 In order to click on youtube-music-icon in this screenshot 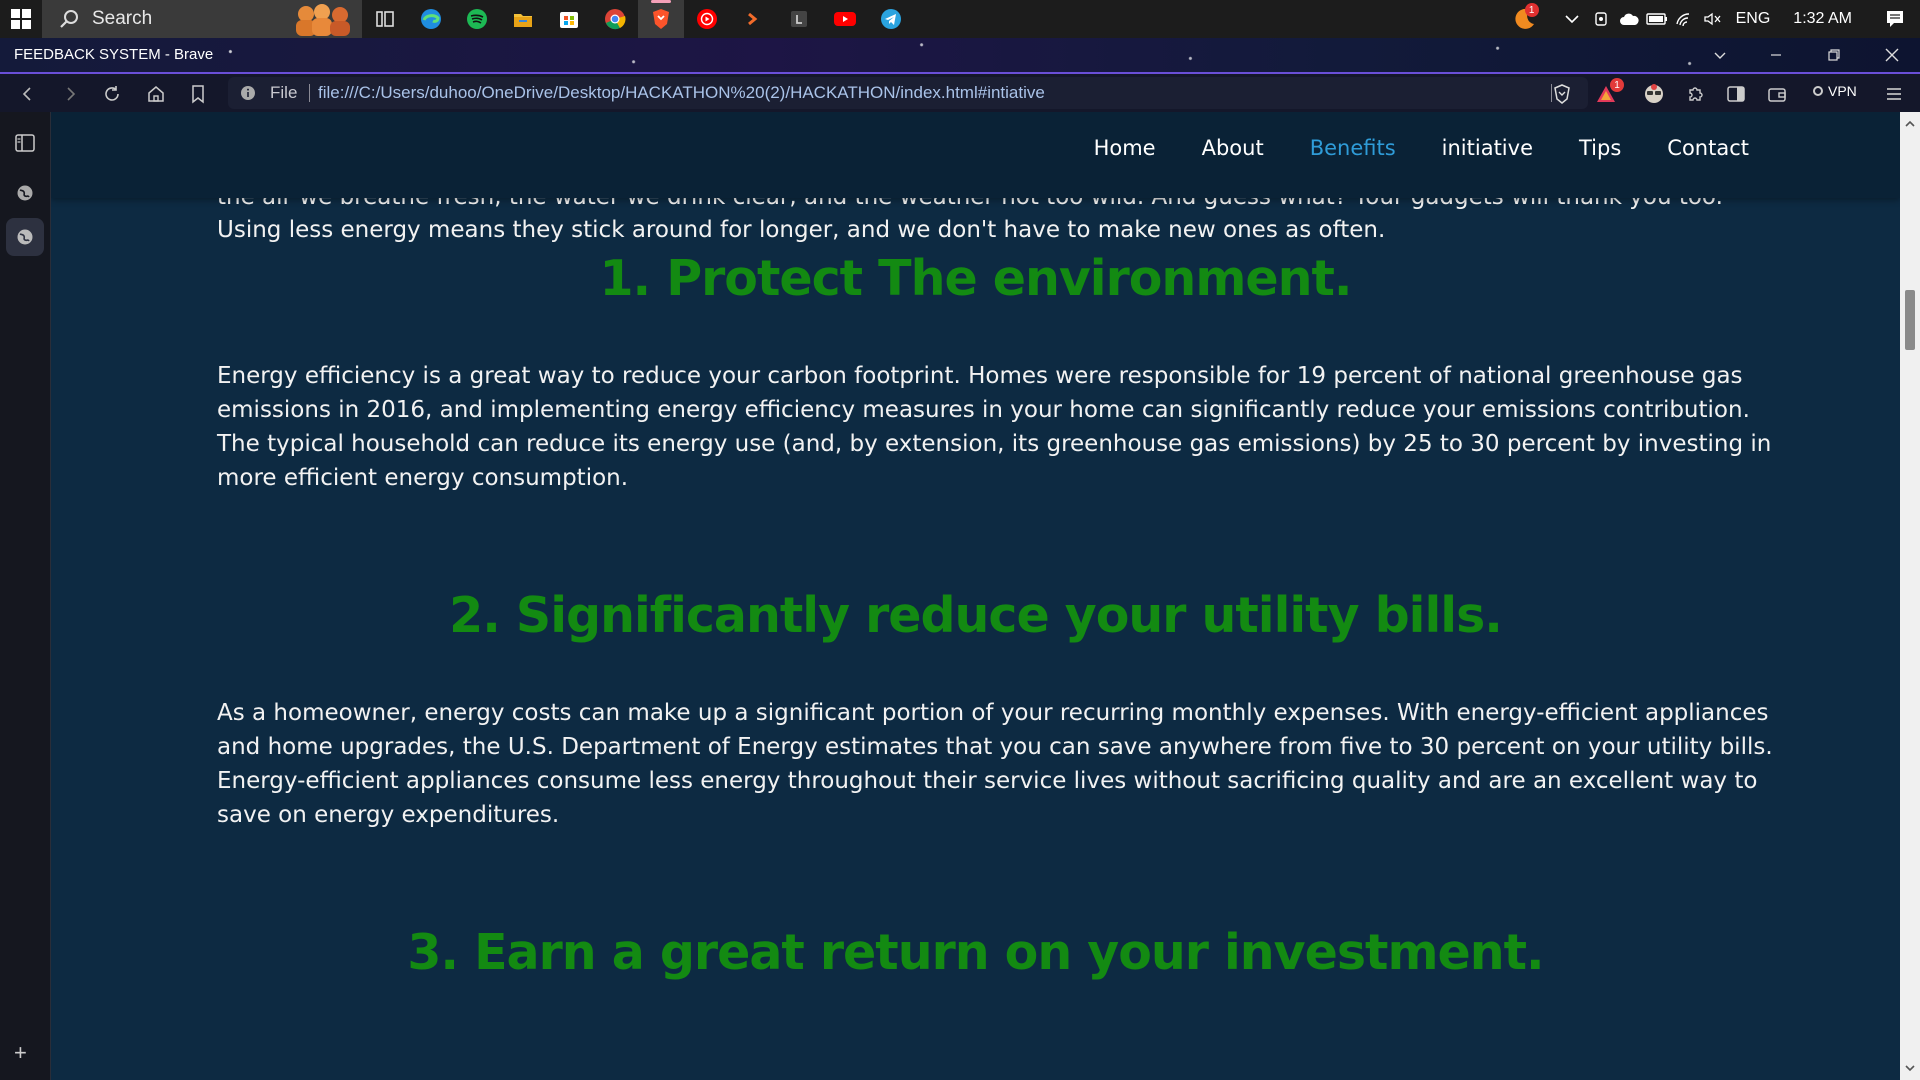, I will do `click(707, 19)`.